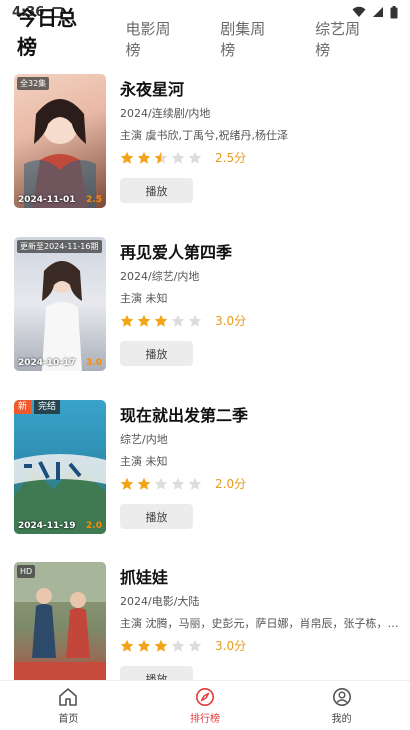 This screenshot has width=410, height=730. Describe the element at coordinates (341, 696) in the screenshot. I see `user-icon` at that location.